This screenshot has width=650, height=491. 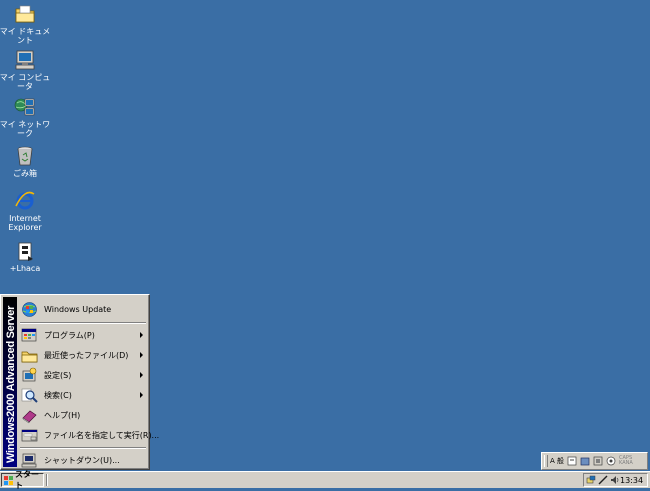 I want to click on menu-item-label: 検索(C), so click(x=58, y=395).